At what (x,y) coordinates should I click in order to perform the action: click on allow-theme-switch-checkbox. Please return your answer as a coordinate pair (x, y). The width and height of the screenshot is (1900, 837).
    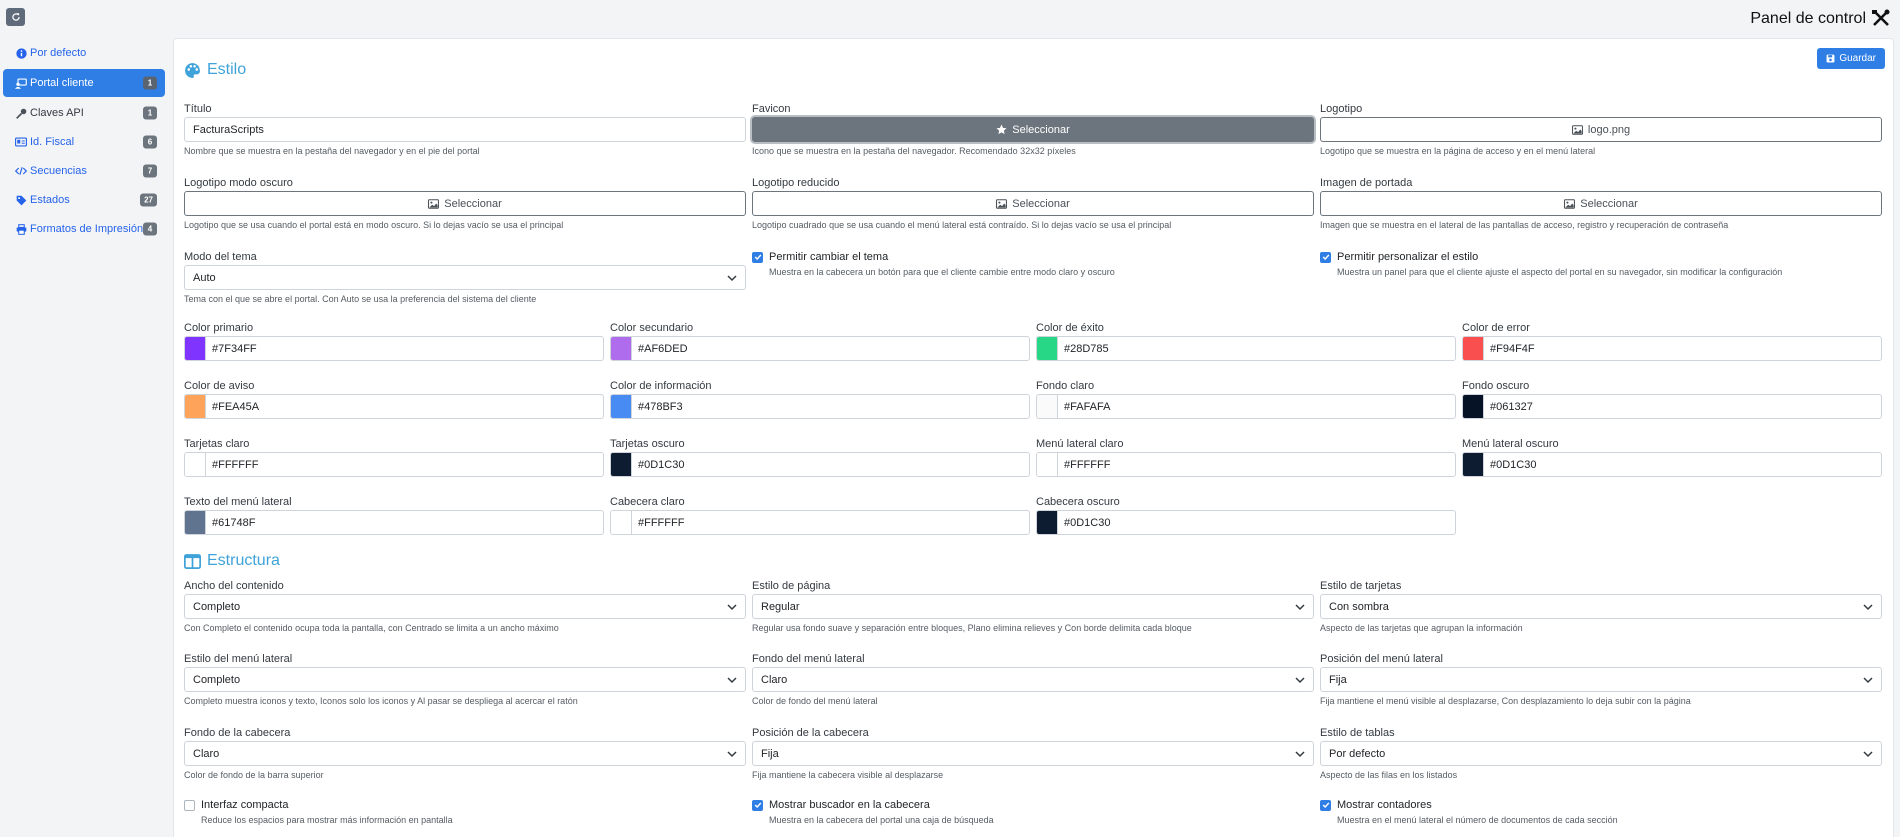
    Looking at the image, I should click on (757, 257).